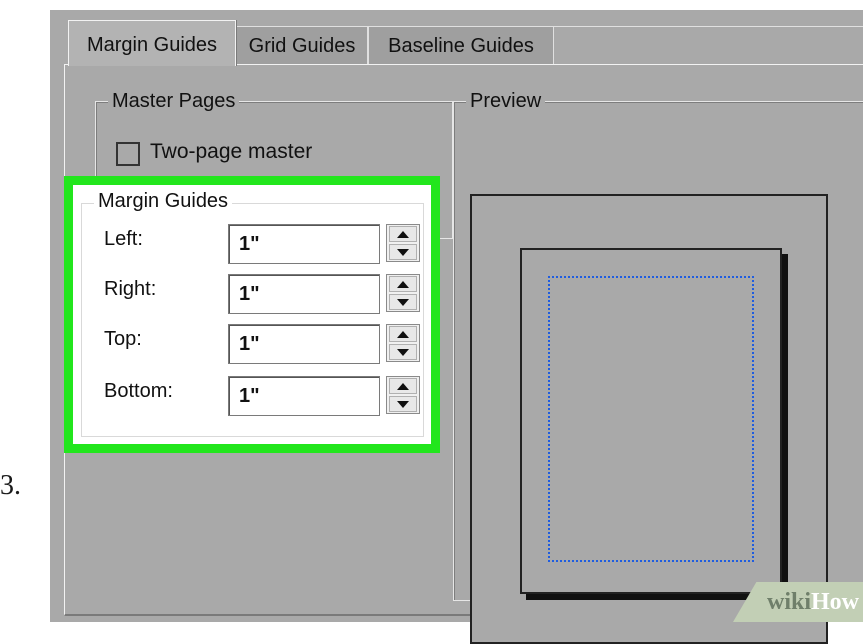 This screenshot has width=863, height=644. I want to click on right-increment-button, so click(403, 284).